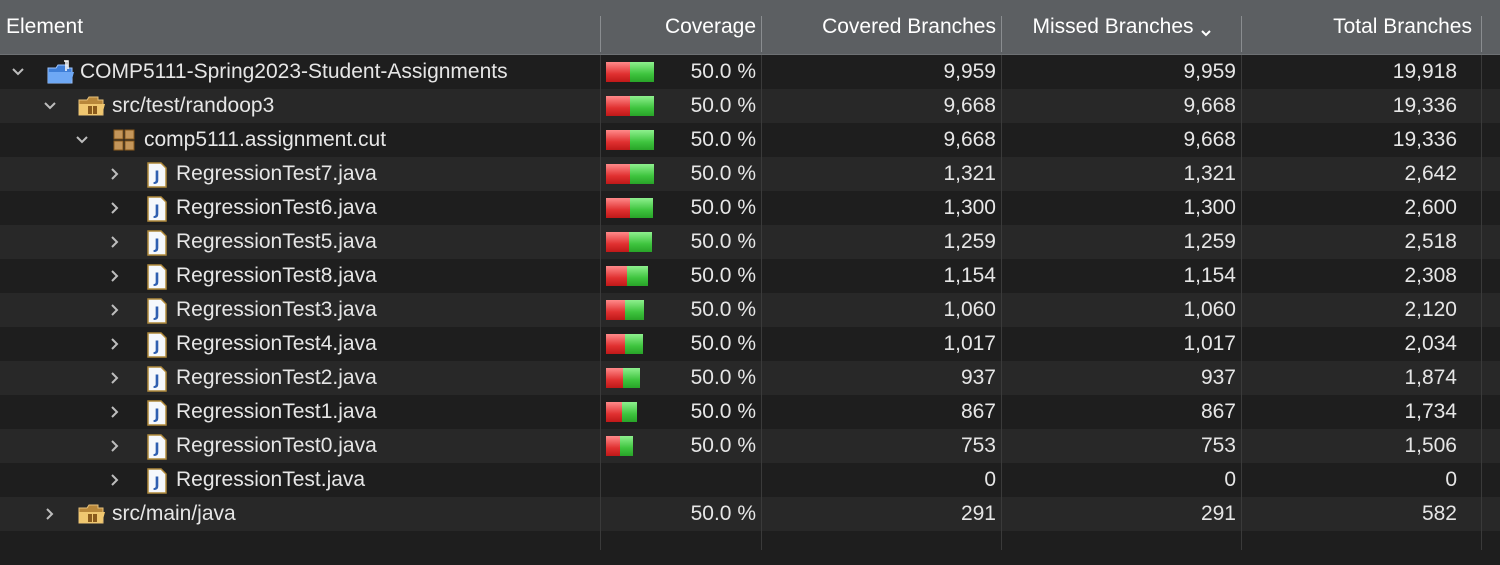  I want to click on total-branches-value: 2,120, so click(1430, 309).